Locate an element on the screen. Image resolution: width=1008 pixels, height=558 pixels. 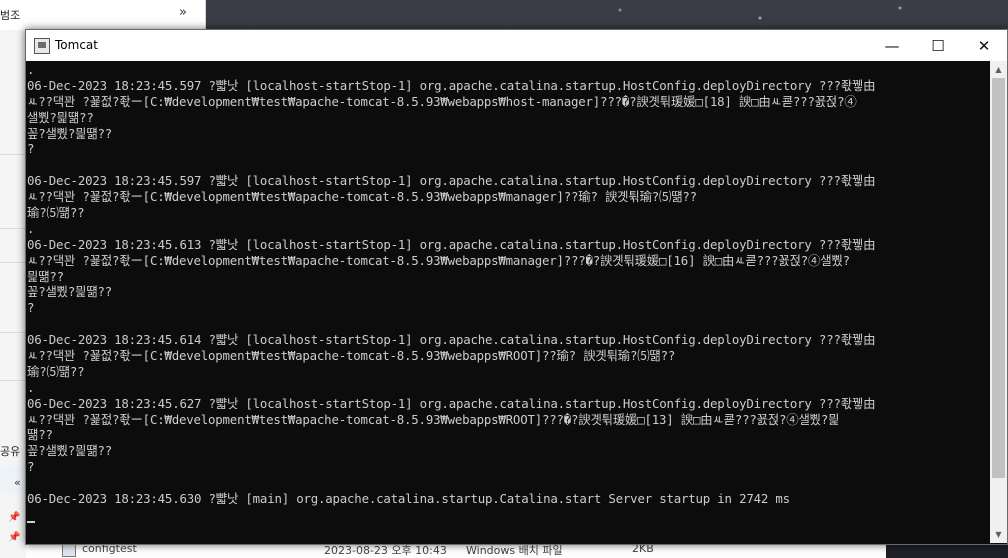
scrollbar-thumb is located at coordinates (998, 278).